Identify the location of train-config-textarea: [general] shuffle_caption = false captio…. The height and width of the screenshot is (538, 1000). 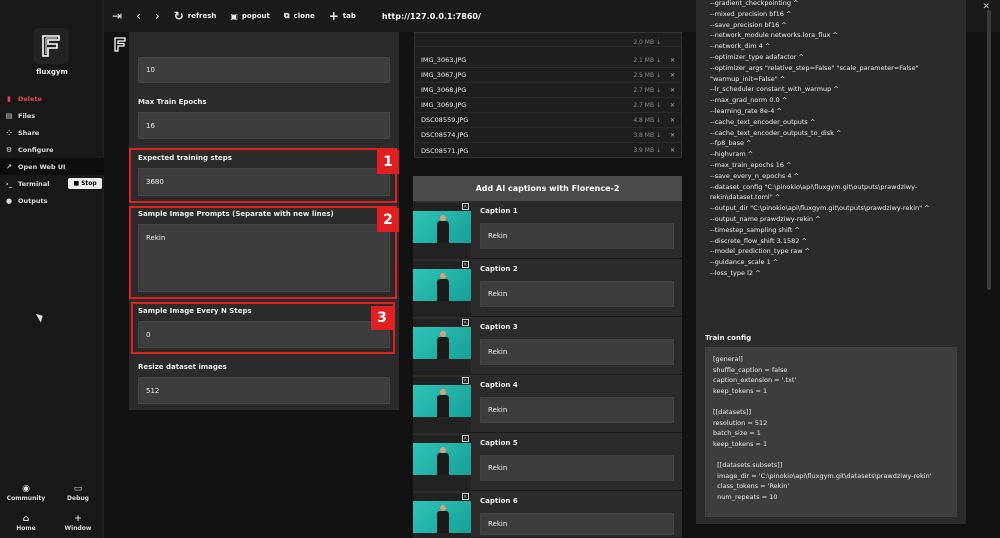
(831, 432).